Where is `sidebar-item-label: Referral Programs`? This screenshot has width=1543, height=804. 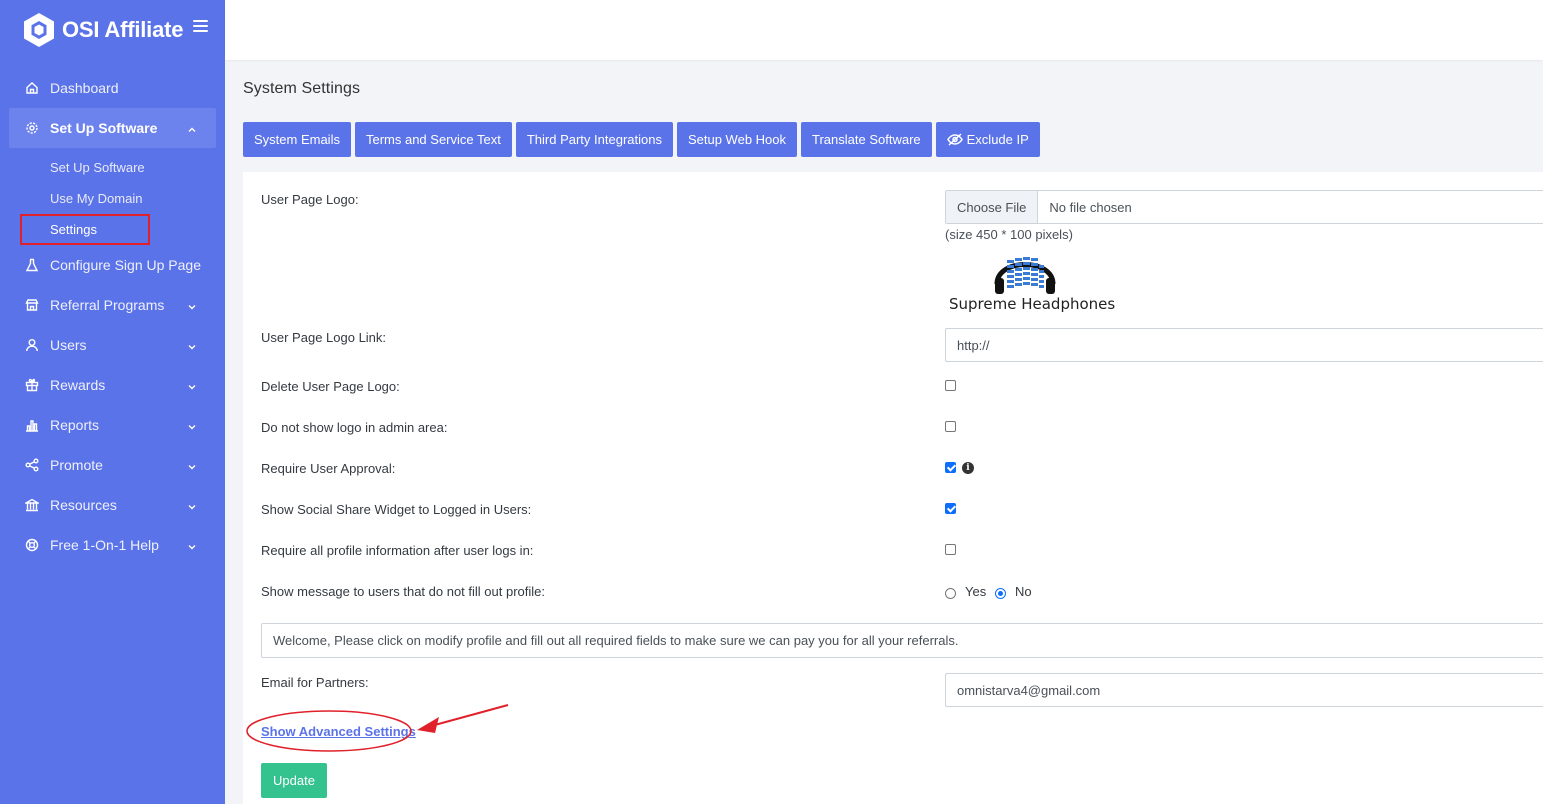 sidebar-item-label: Referral Programs is located at coordinates (107, 305).